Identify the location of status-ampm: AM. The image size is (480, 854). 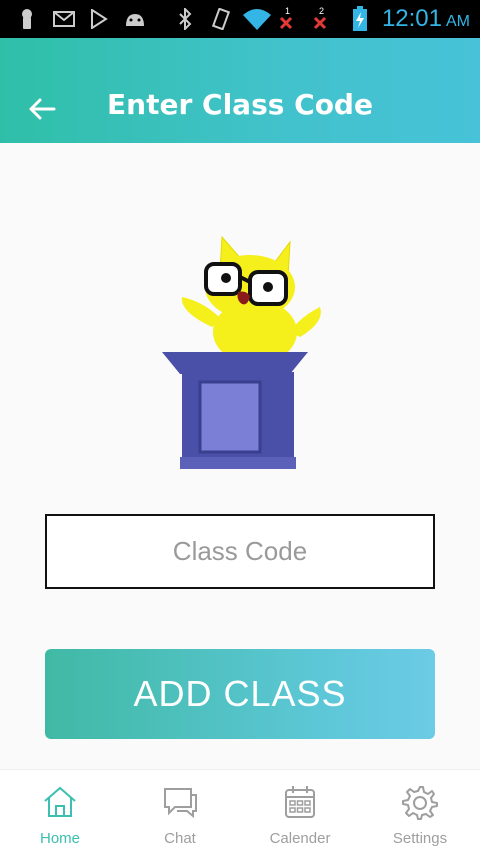
(458, 21).